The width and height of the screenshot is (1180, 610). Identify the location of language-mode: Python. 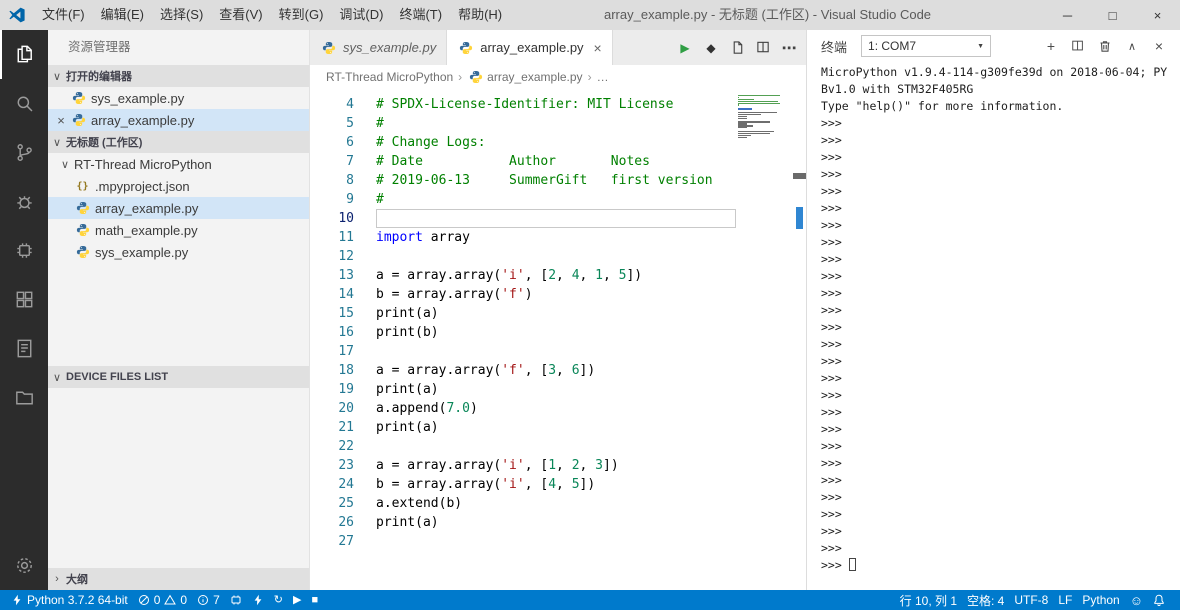
(1100, 600).